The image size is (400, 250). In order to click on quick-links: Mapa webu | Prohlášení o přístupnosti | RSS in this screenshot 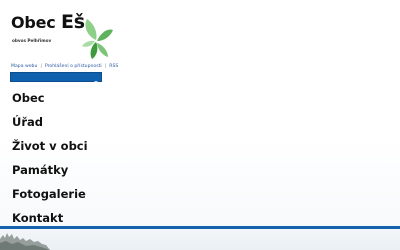, I will do `click(64, 66)`.